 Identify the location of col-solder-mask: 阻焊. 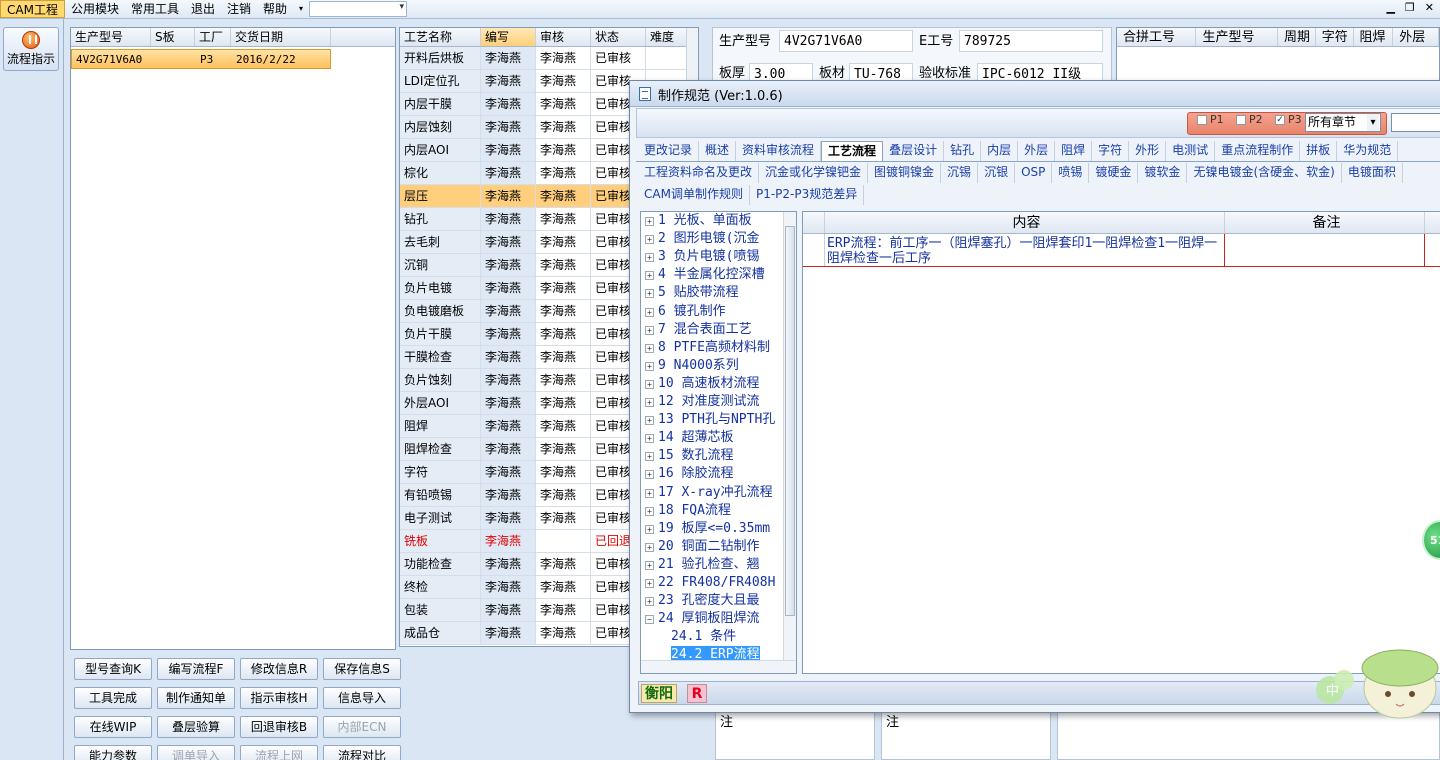
(1374, 37).